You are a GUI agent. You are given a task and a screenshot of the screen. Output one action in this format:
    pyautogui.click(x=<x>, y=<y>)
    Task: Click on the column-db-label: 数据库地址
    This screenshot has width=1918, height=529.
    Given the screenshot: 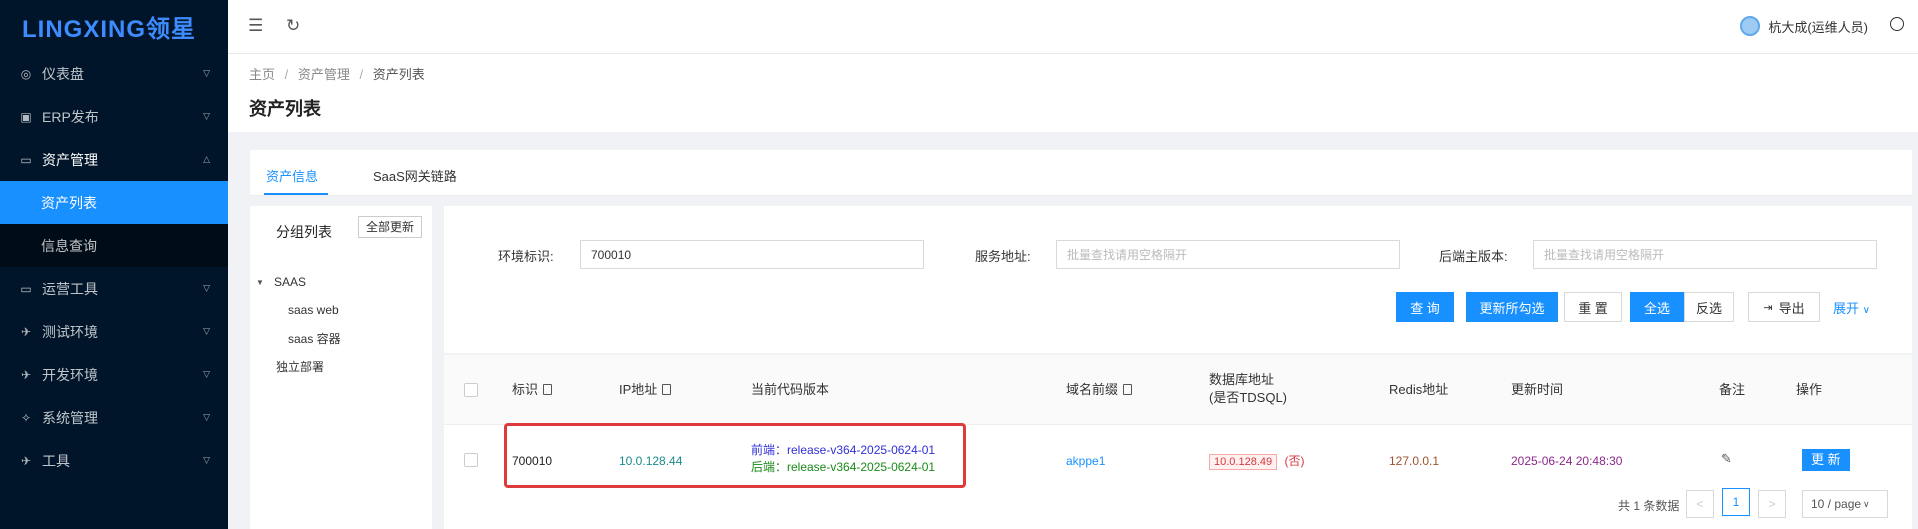 What is the action you would take?
    pyautogui.click(x=1242, y=379)
    